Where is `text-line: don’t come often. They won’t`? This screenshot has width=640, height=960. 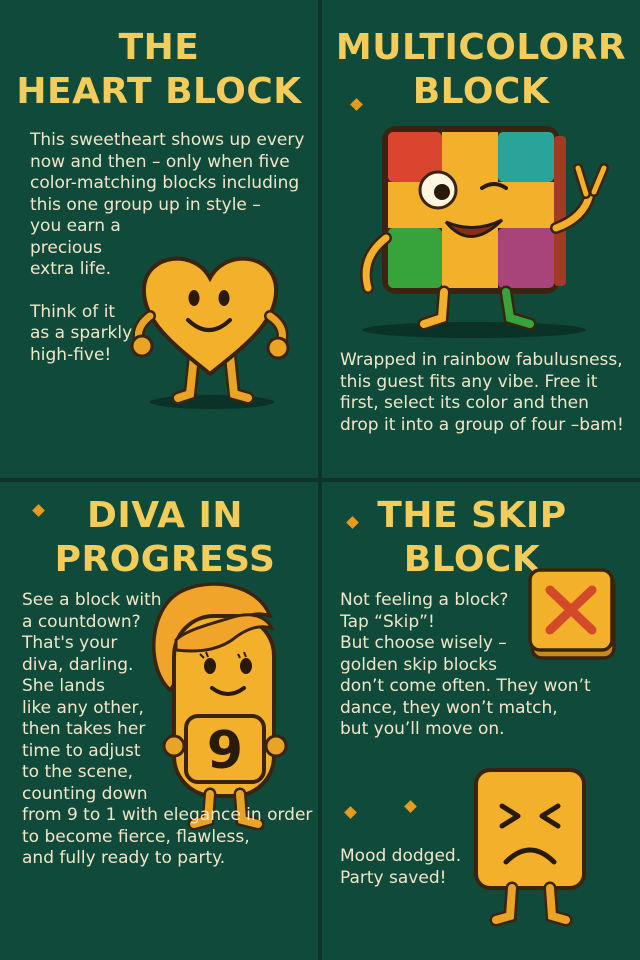
text-line: don’t come often. They won’t is located at coordinates (465, 686).